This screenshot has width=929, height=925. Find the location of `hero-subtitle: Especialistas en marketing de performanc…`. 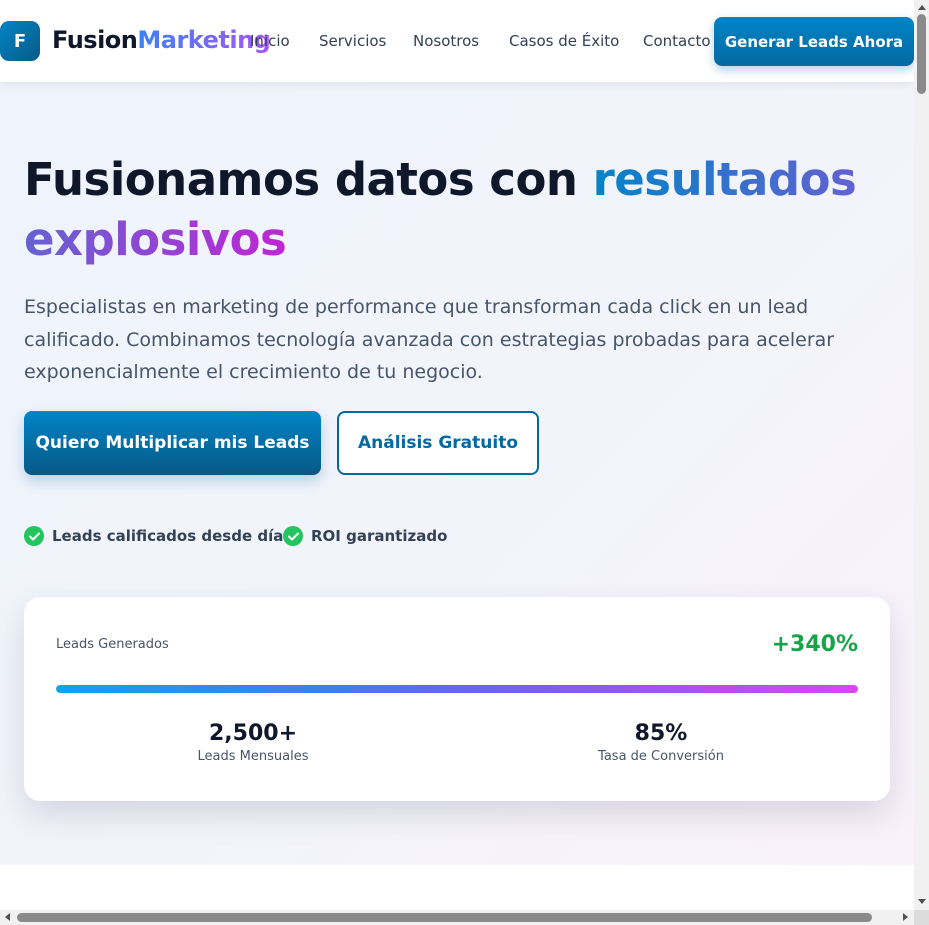

hero-subtitle: Especialistas en marketing de performanc… is located at coordinates (429, 339).